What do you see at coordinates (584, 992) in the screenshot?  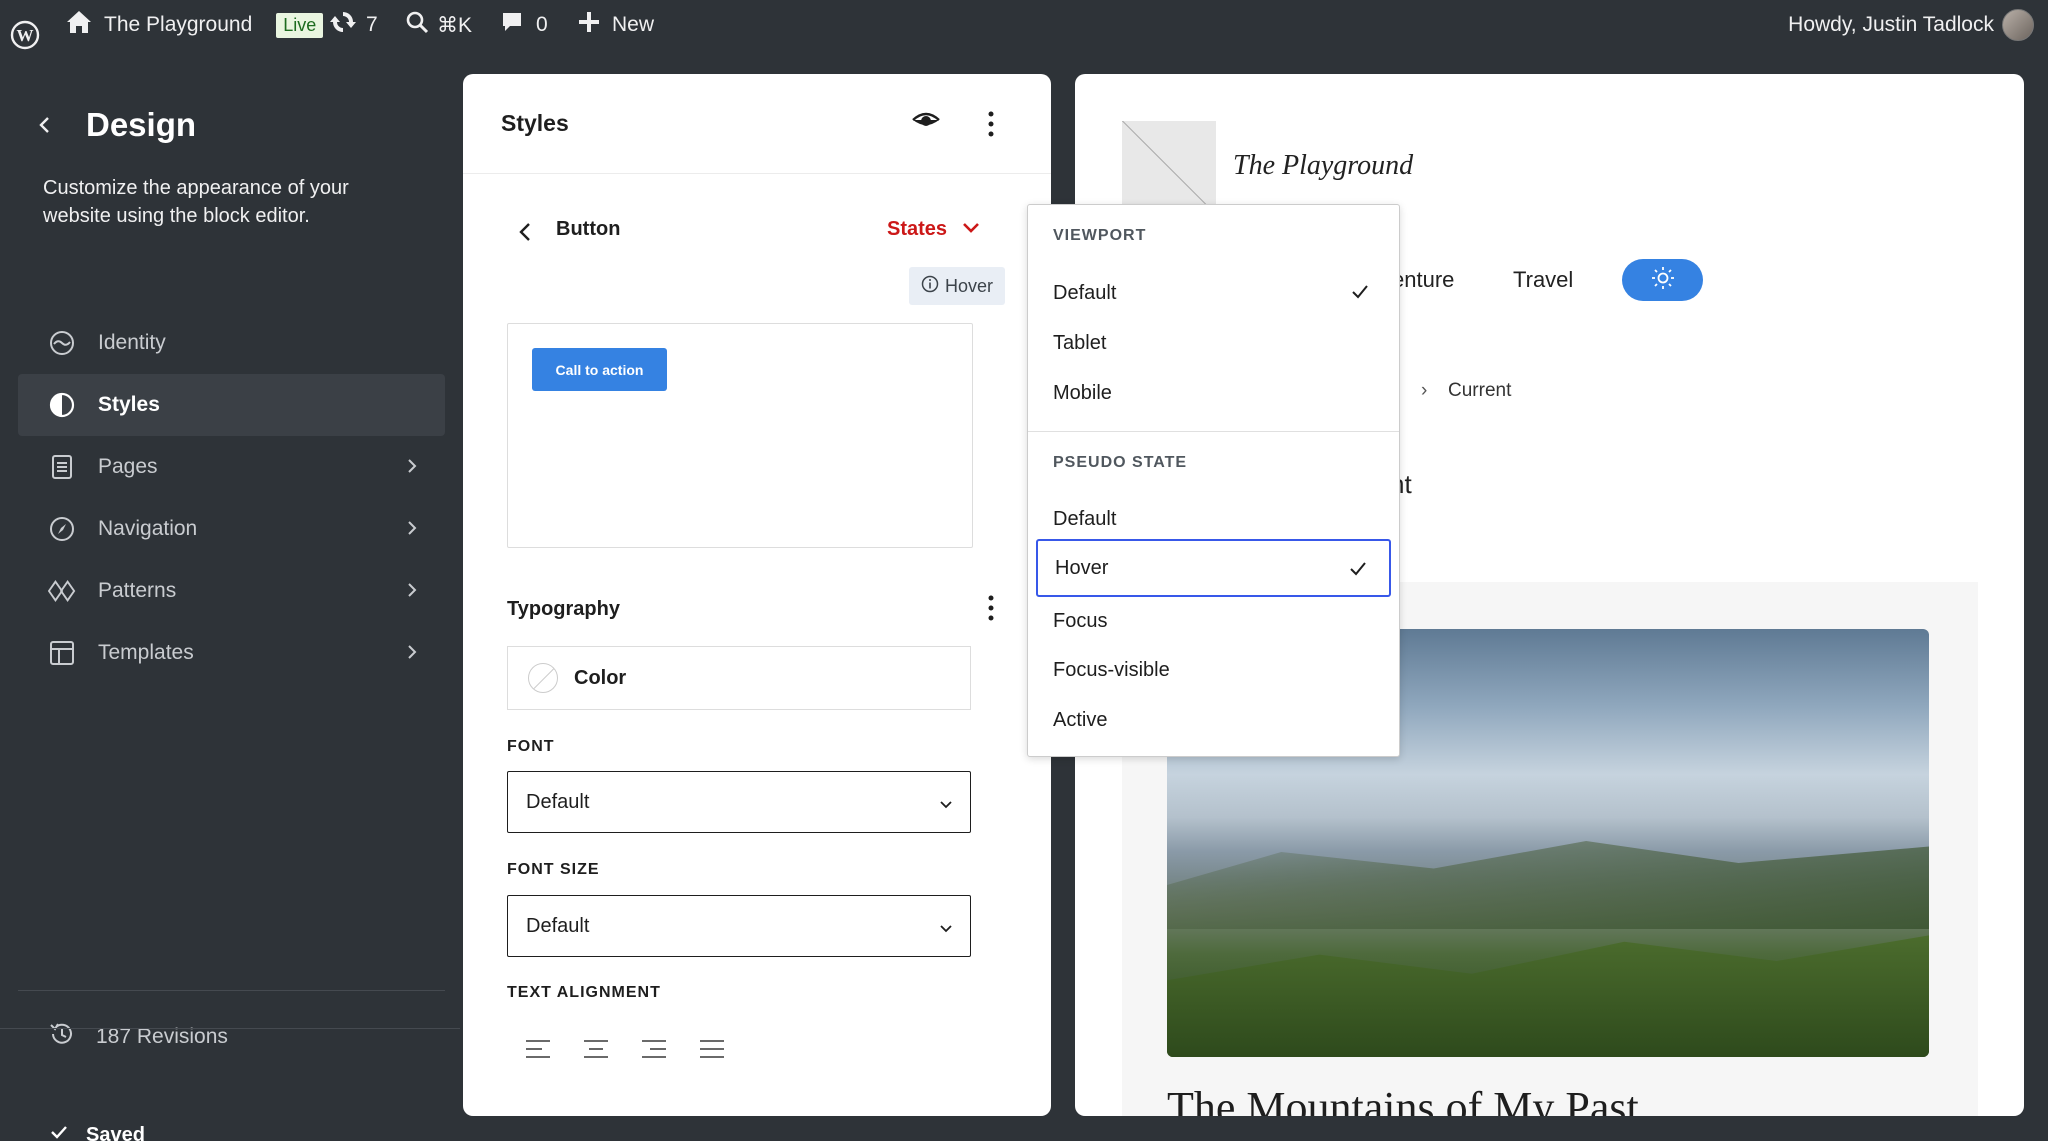 I see `text-alignment-label: TEXT ALIGNMENT` at bounding box center [584, 992].